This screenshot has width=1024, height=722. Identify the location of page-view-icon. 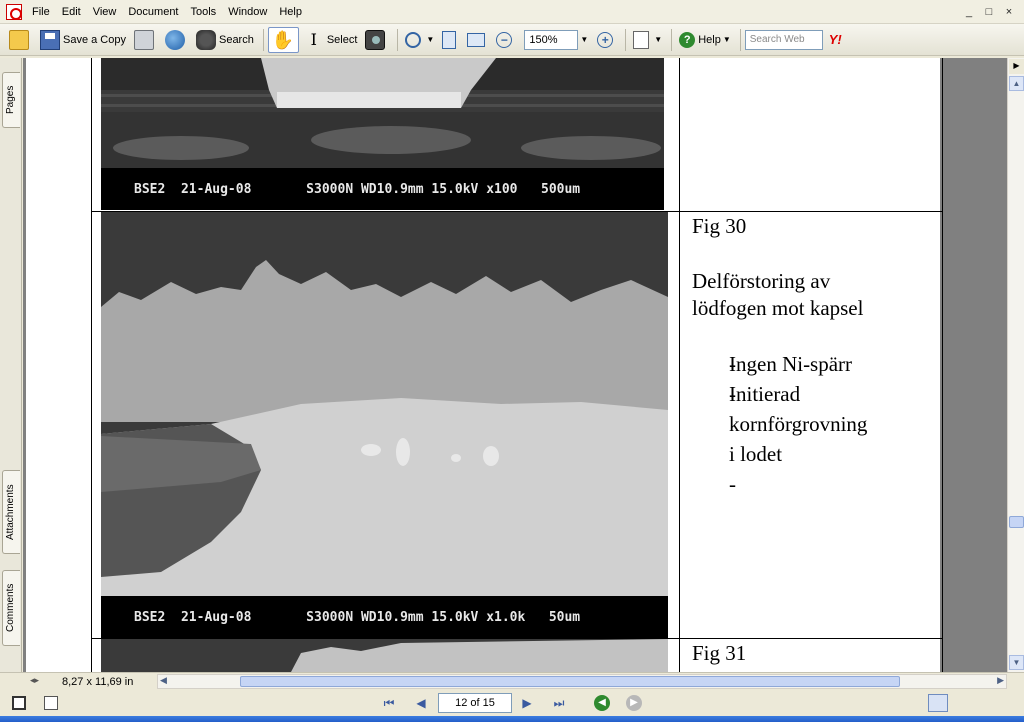
(51, 703).